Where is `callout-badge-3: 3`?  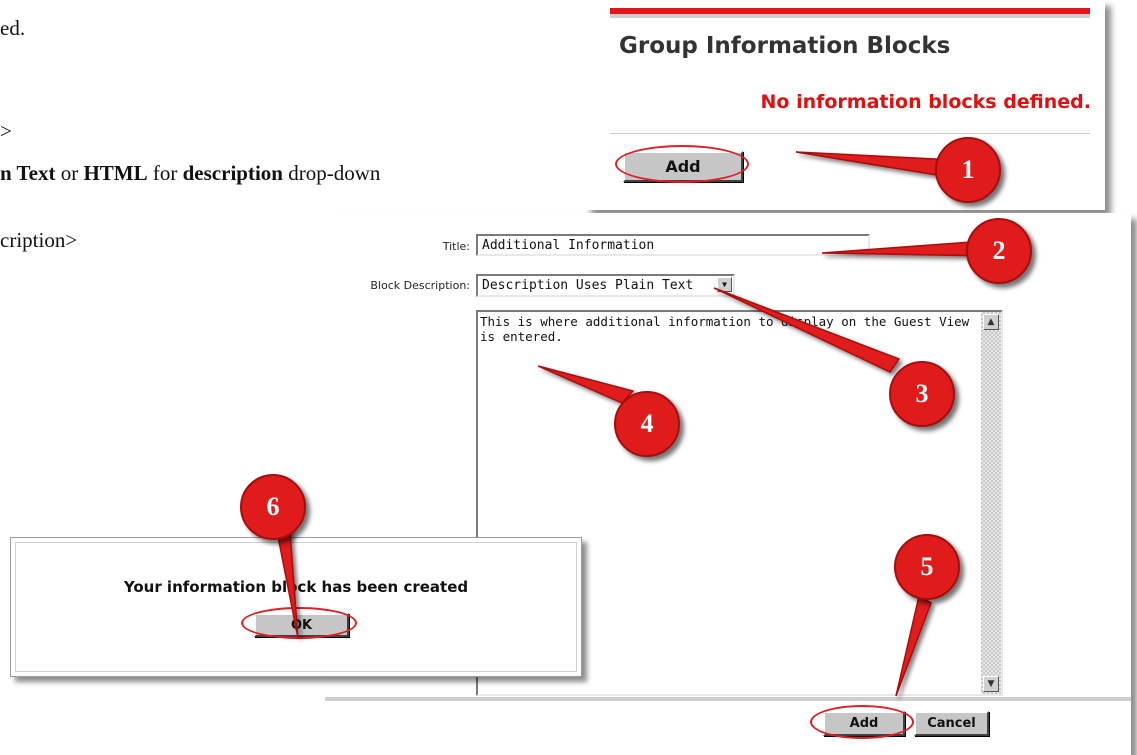 callout-badge-3: 3 is located at coordinates (922, 394).